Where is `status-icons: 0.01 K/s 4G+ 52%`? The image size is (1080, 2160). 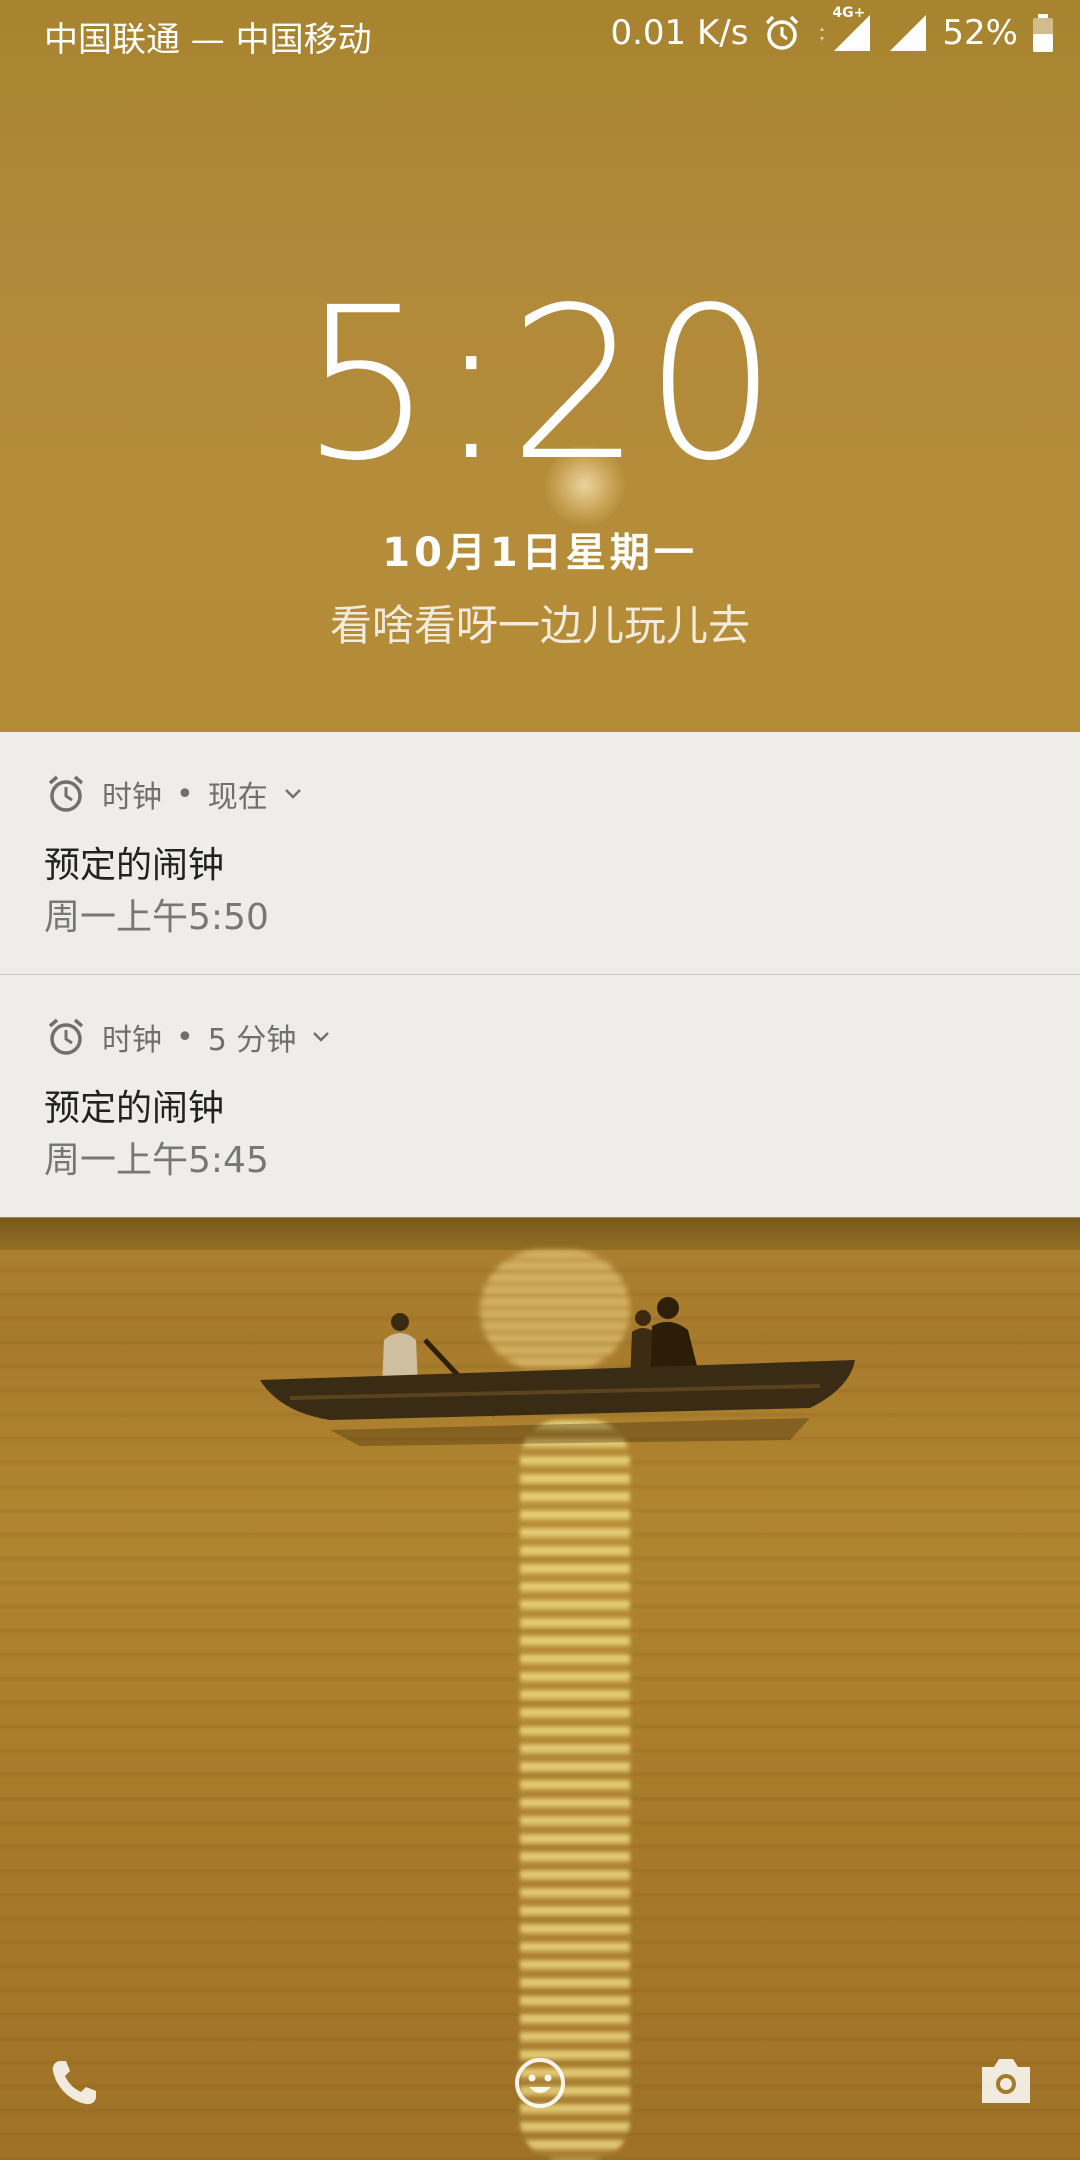 status-icons: 0.01 K/s 4G+ 52% is located at coordinates (832, 30).